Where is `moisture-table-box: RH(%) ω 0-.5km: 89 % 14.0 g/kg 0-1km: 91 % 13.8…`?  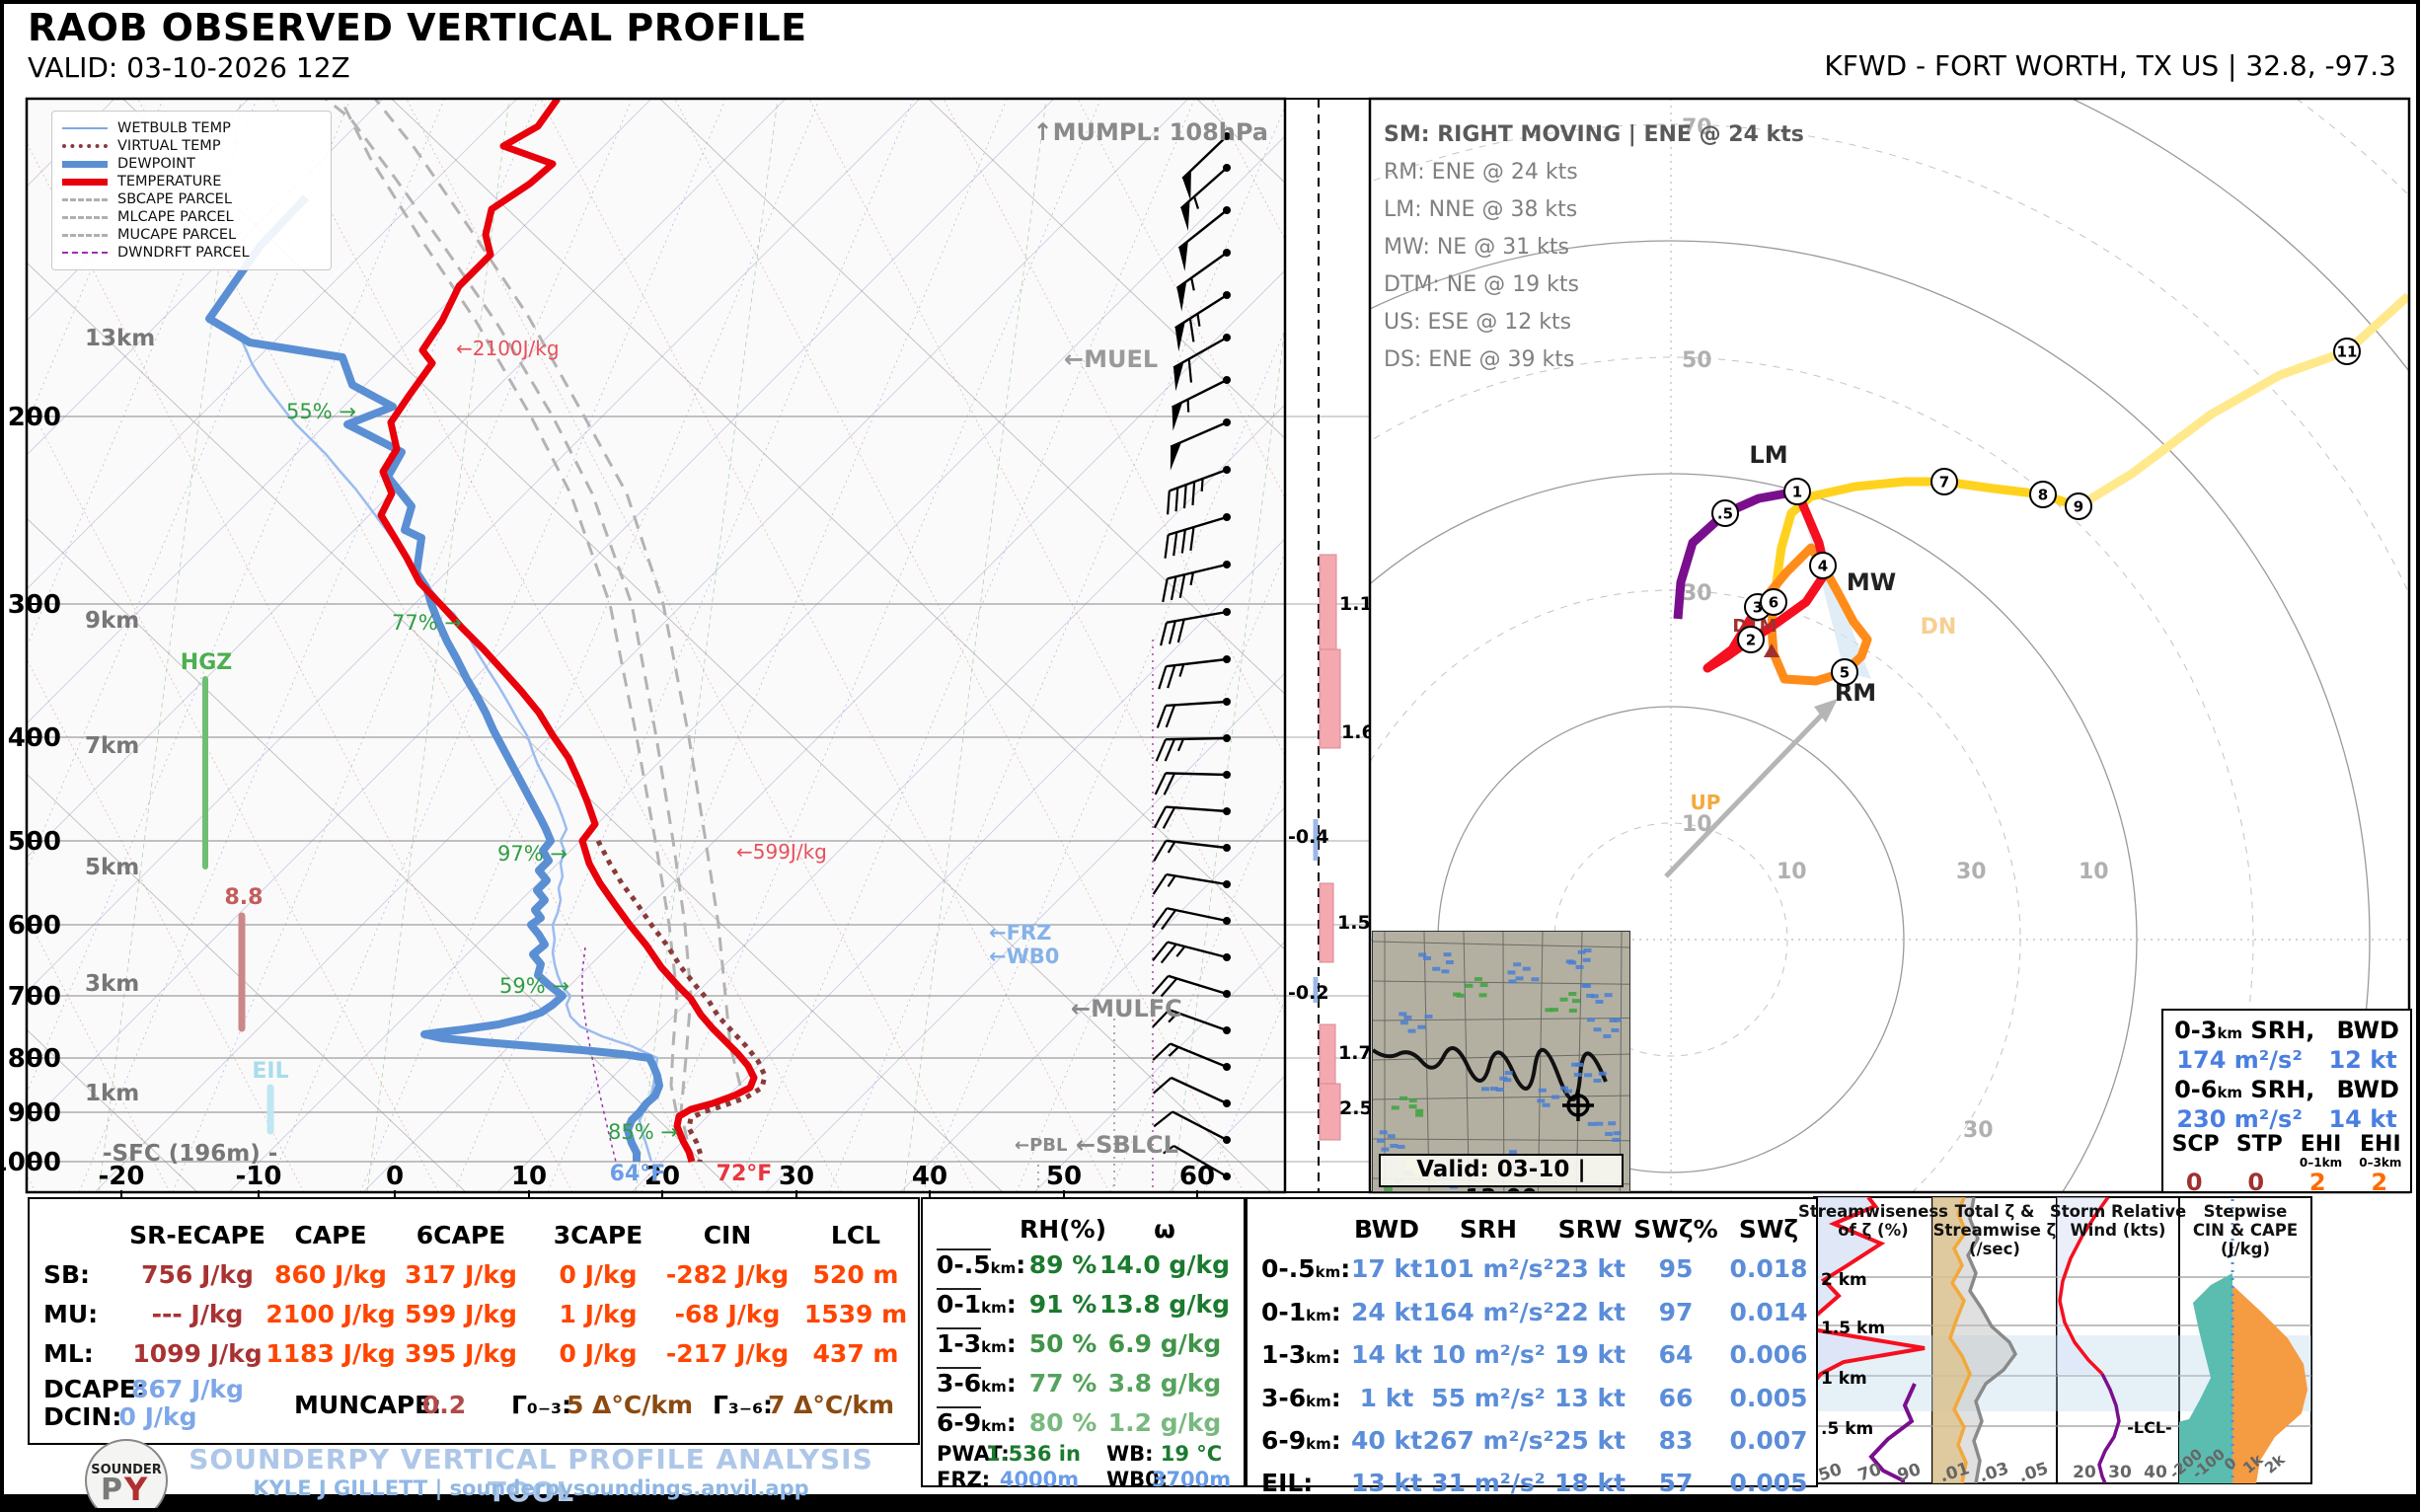 moisture-table-box: RH(%) ω 0-.5km: 89 % 14.0 g/kg 0-1km: 91 % 13.8… is located at coordinates (1084, 1344).